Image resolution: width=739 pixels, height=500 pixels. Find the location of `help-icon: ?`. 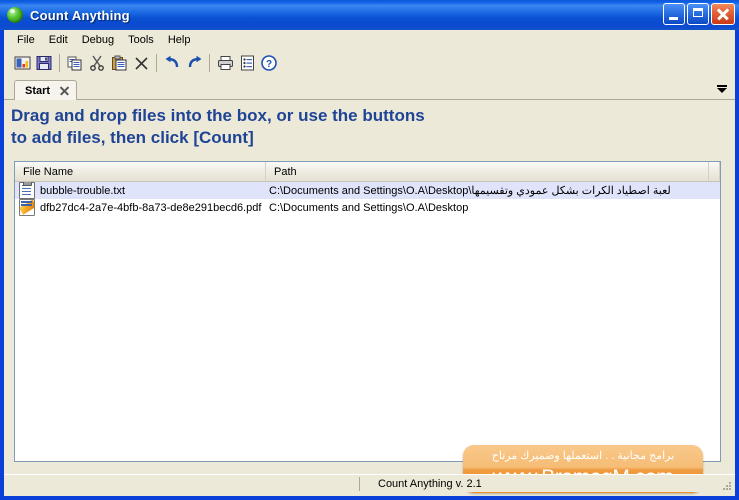

help-icon: ? is located at coordinates (269, 63).